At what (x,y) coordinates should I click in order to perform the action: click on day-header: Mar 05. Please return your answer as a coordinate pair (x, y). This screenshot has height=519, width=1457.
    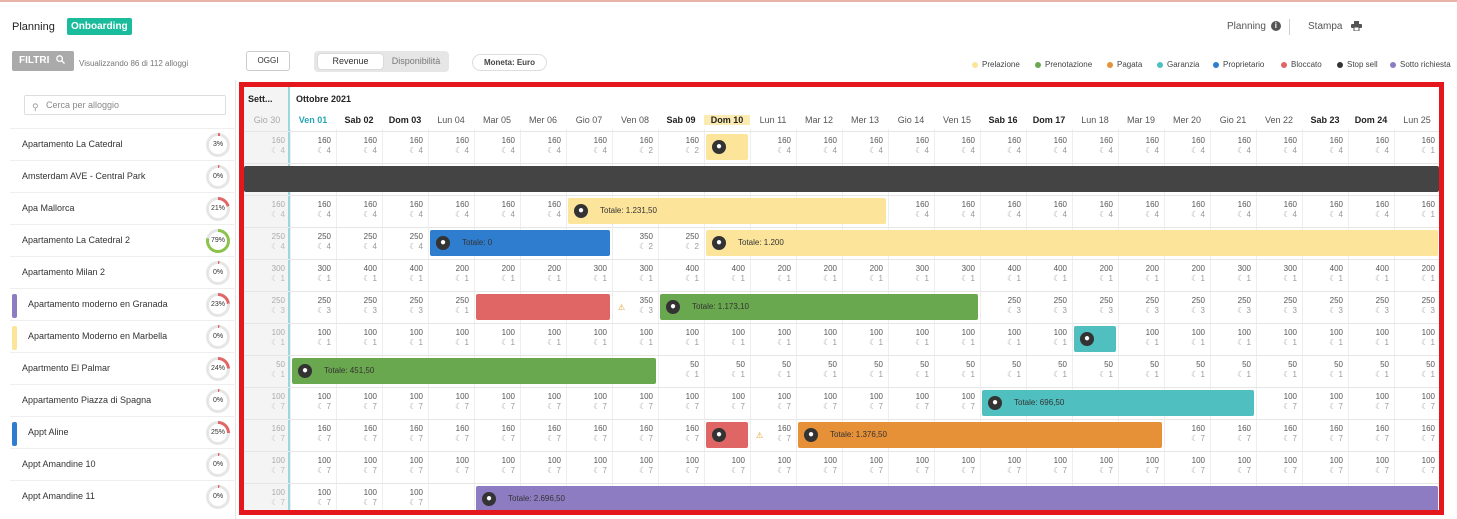
    Looking at the image, I should click on (497, 120).